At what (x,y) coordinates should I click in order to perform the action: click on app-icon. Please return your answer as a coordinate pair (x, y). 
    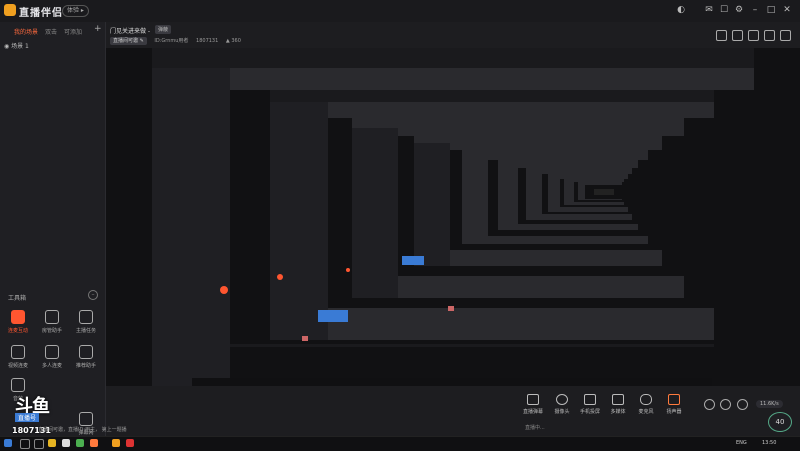
    Looking at the image, I should click on (80, 443).